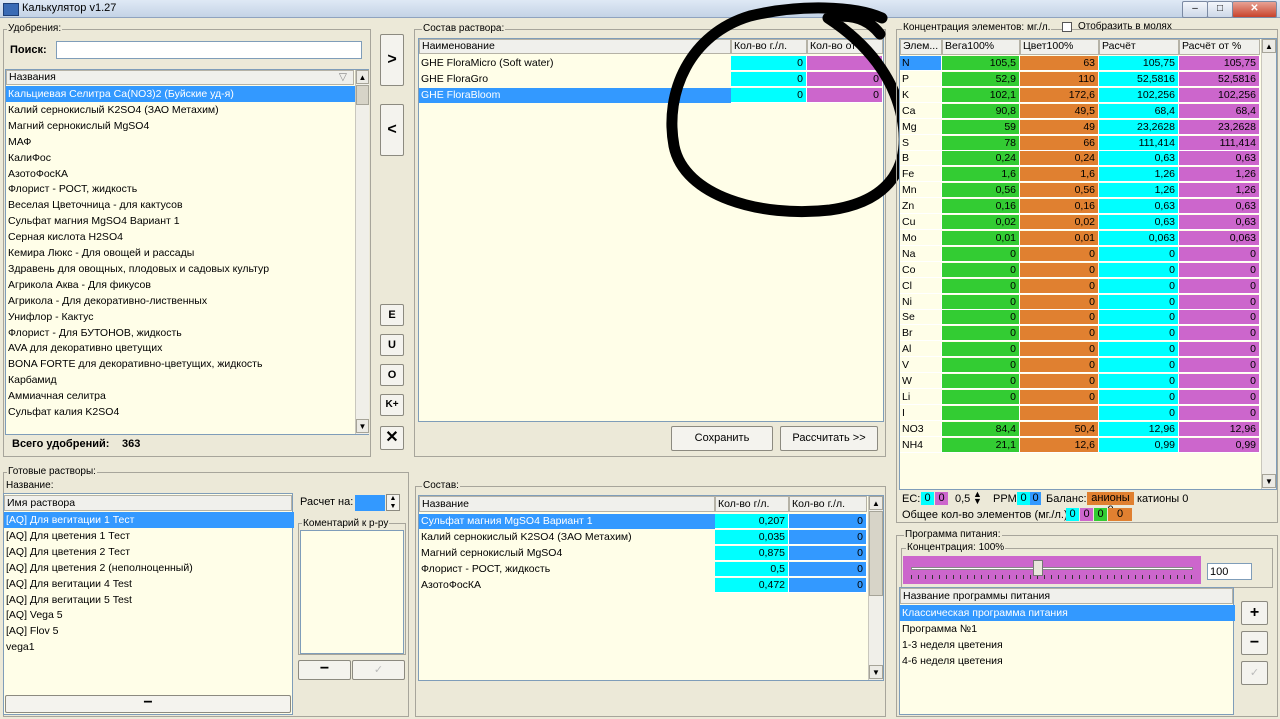 The width and height of the screenshot is (1280, 719). What do you see at coordinates (1254, 613) in the screenshot?
I see `program-add-button: +` at bounding box center [1254, 613].